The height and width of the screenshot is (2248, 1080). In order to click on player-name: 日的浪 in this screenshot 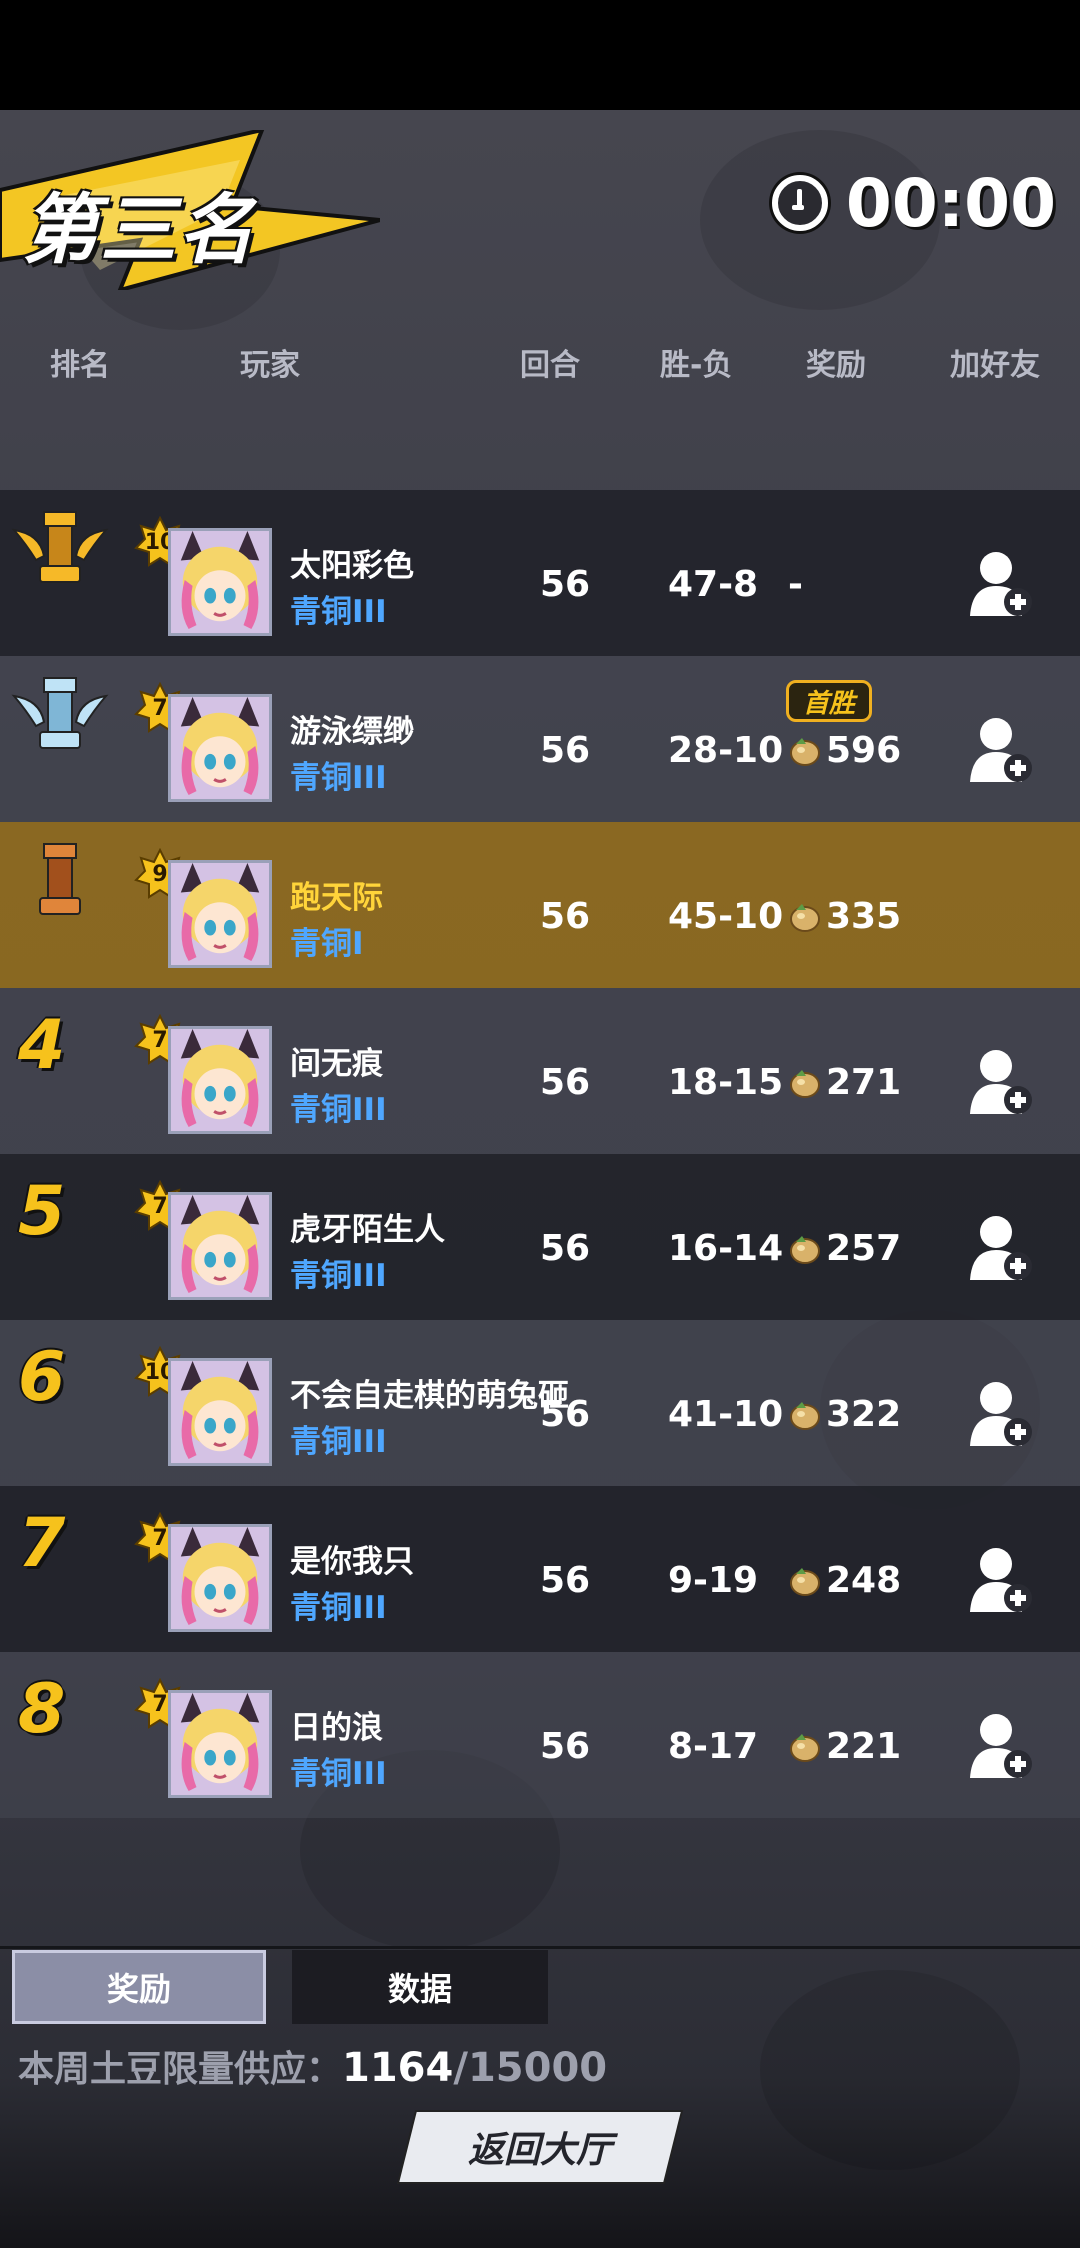, I will do `click(336, 1728)`.